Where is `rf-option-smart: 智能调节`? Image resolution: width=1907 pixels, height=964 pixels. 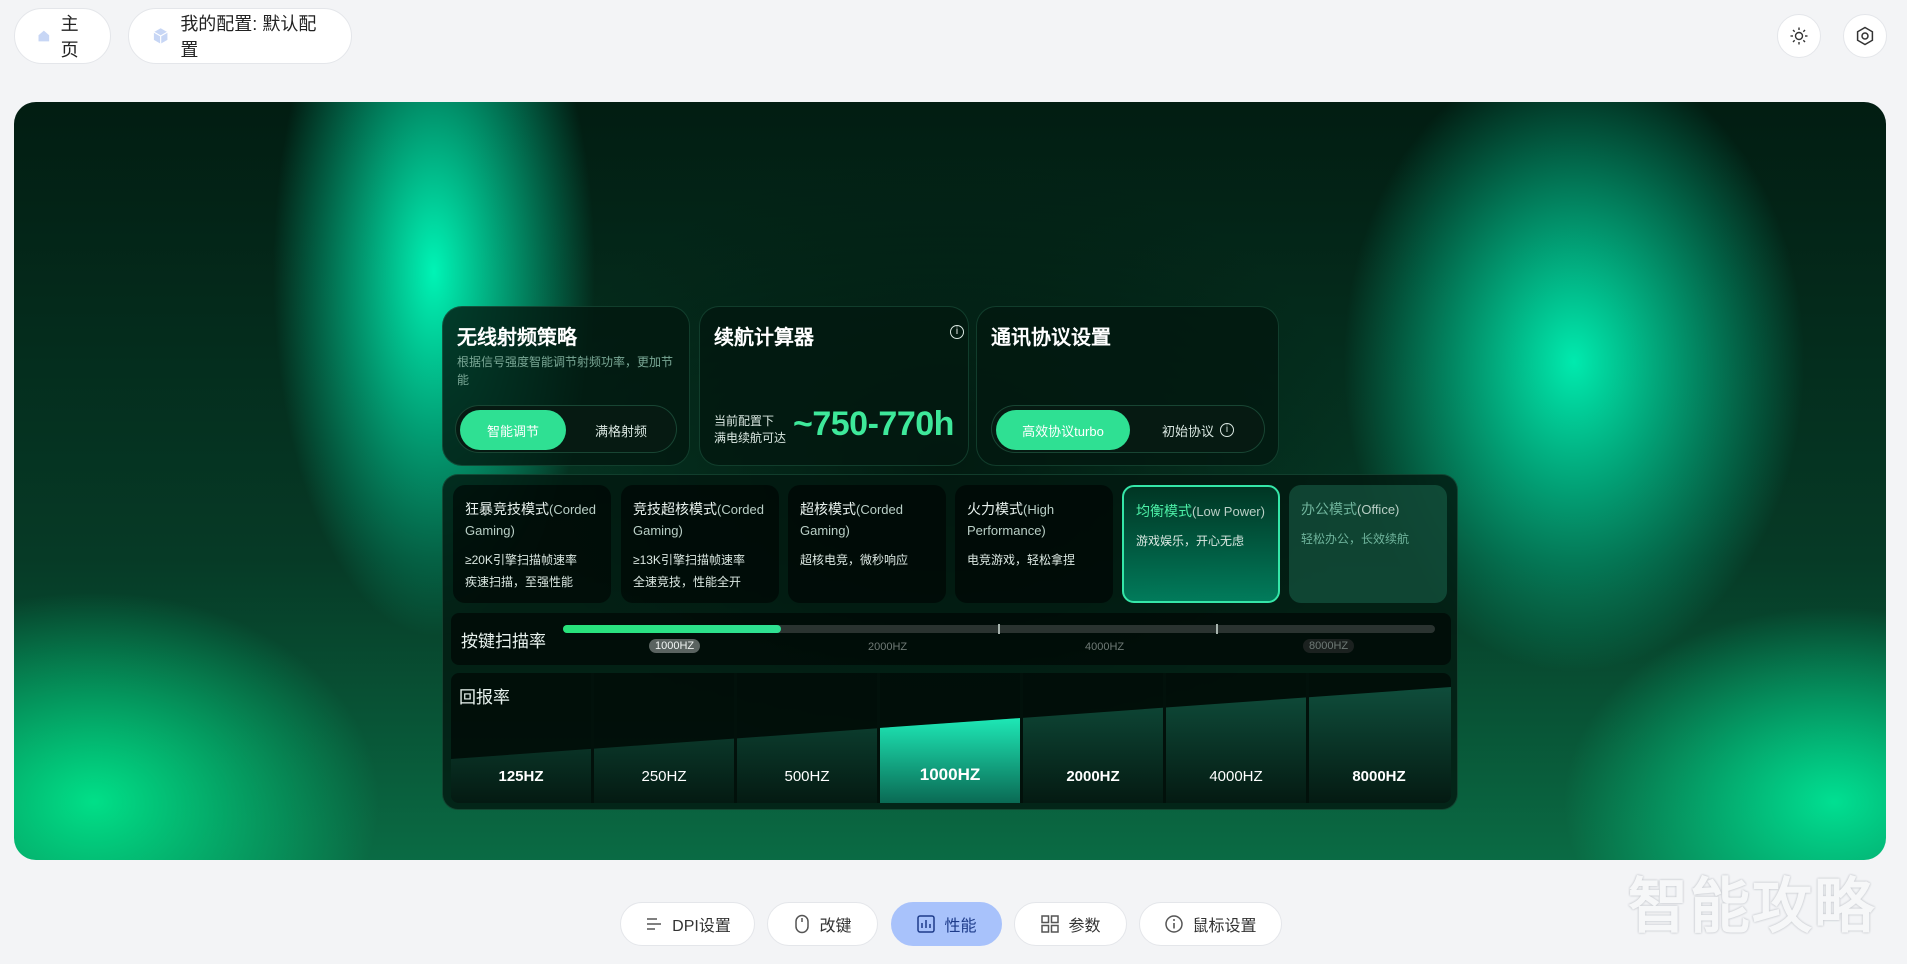
rf-option-smart: 智能调节 is located at coordinates (513, 430).